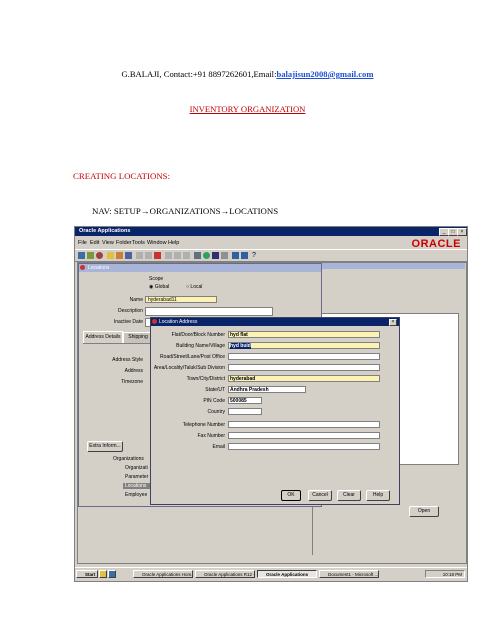  Describe the element at coordinates (156, 279) in the screenshot. I see `scope-label: Scope` at that location.